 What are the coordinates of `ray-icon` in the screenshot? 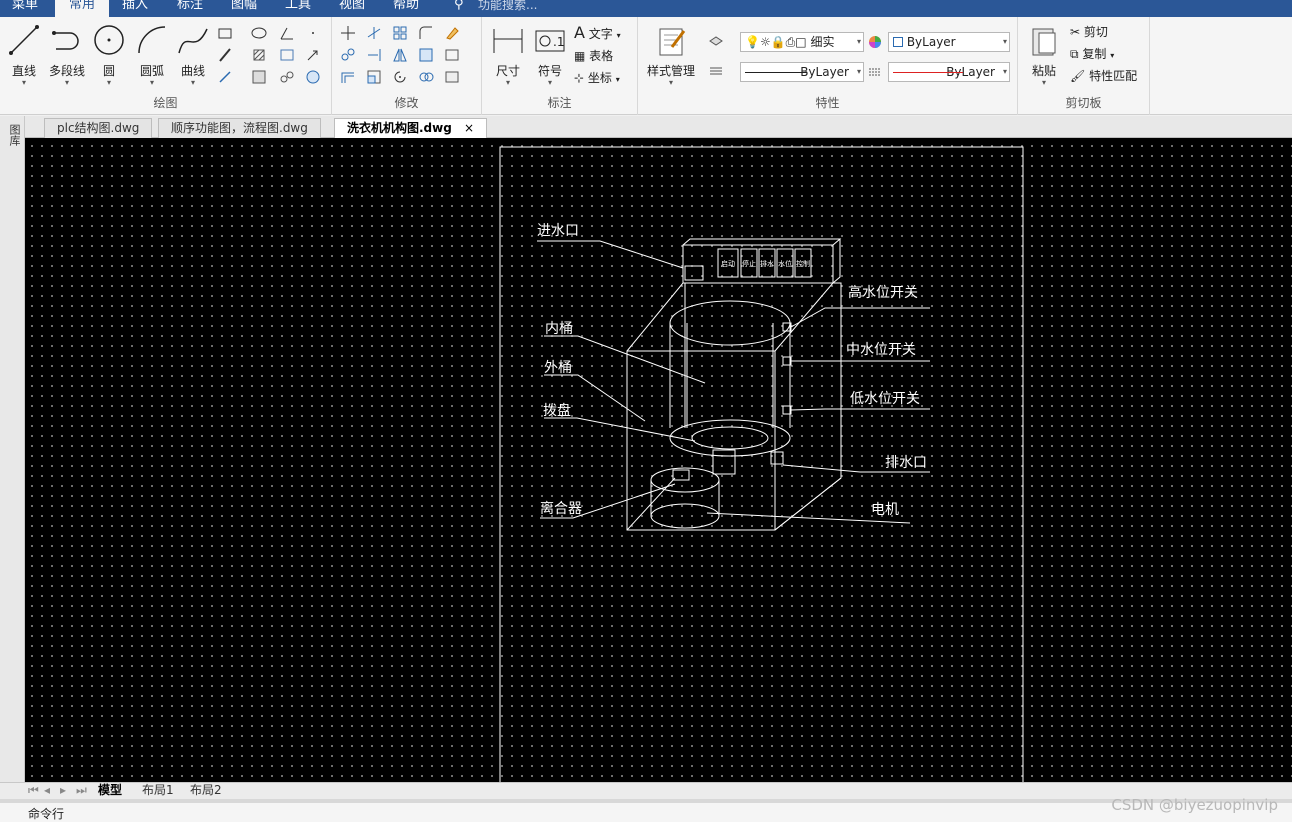 It's located at (225, 77).